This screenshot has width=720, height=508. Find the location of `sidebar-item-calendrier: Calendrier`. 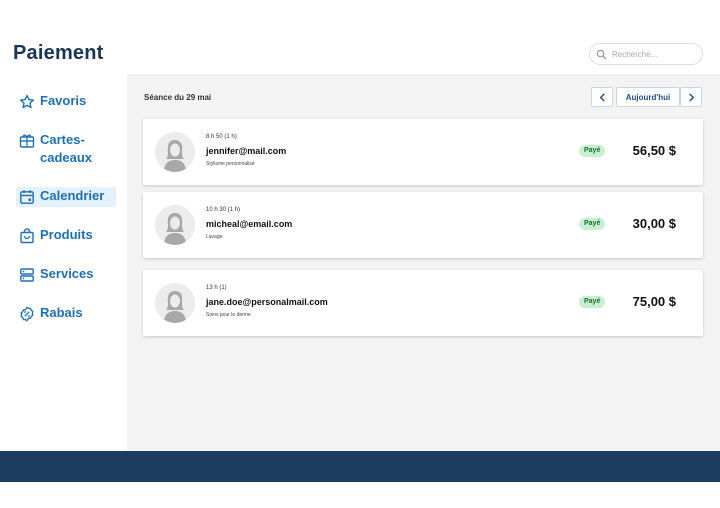

sidebar-item-calendrier: Calendrier is located at coordinates (66, 197).